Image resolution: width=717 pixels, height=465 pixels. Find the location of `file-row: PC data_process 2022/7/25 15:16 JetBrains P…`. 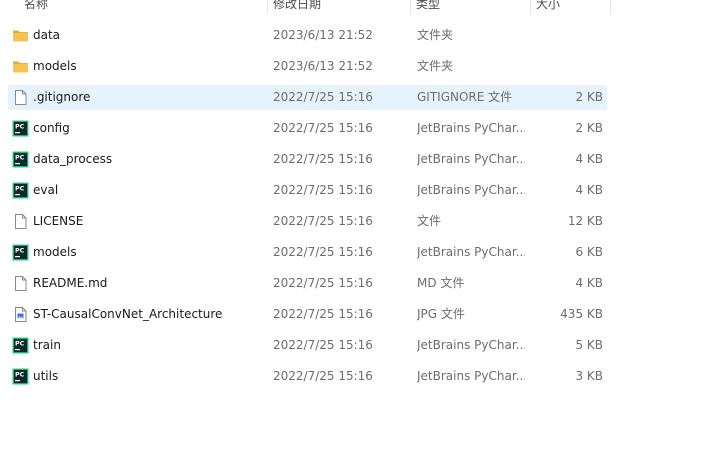

file-row: PC data_process 2022/7/25 15:16 JetBrains P… is located at coordinates (358, 159).